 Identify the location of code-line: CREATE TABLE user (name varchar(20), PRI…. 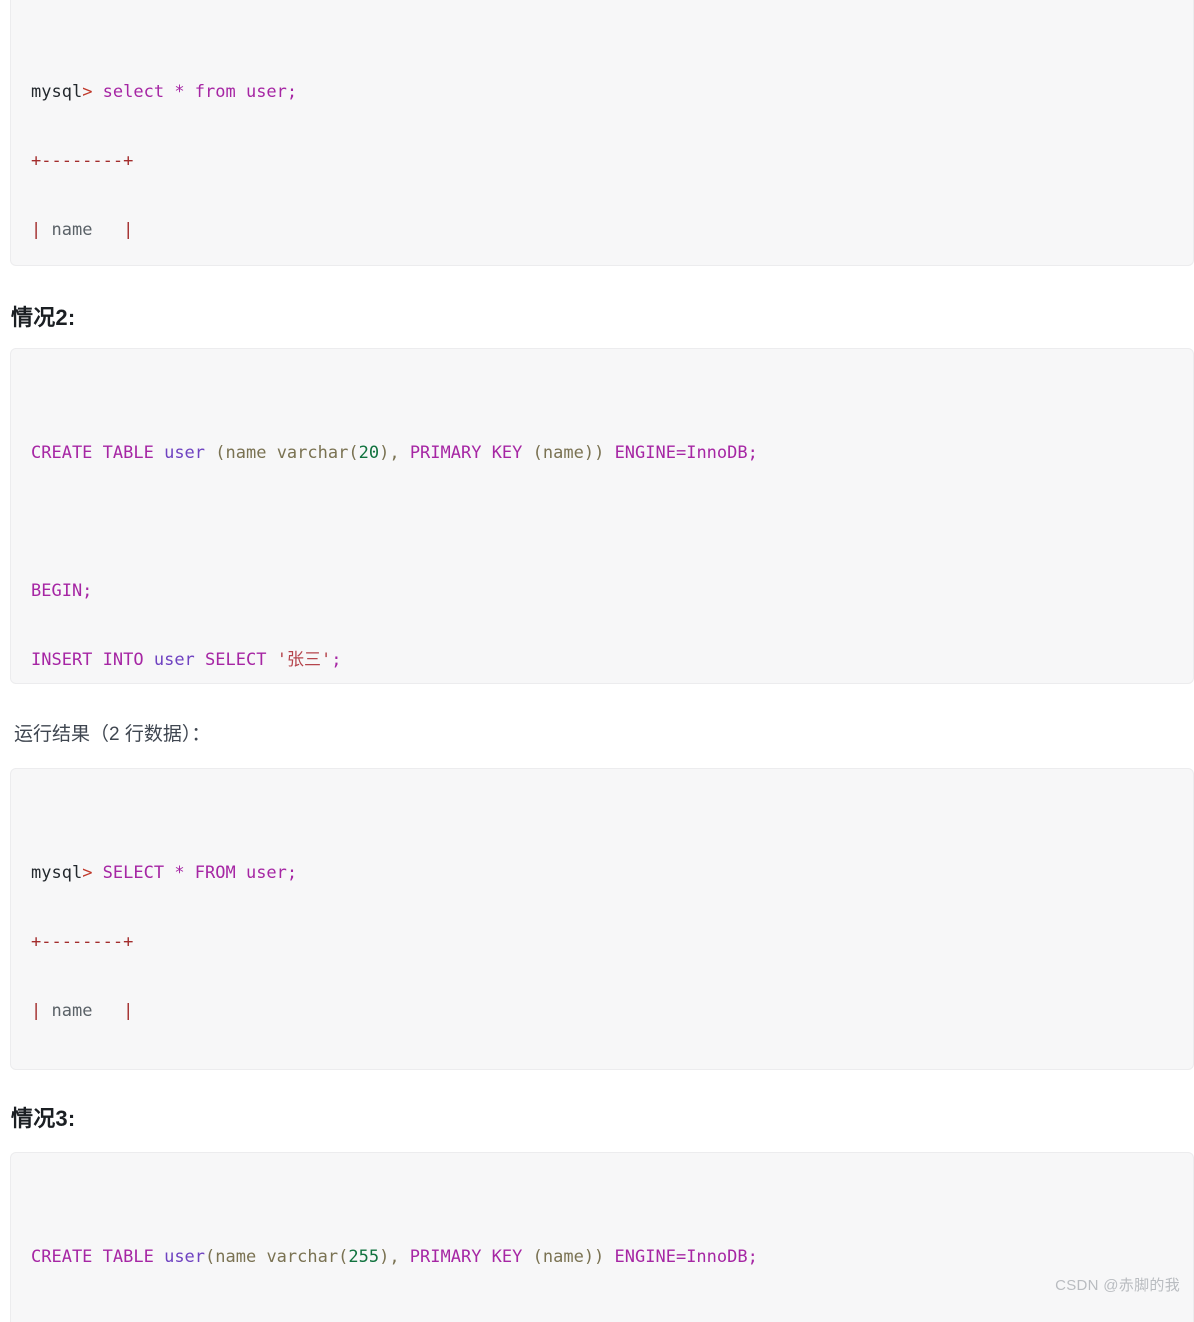
(602, 453).